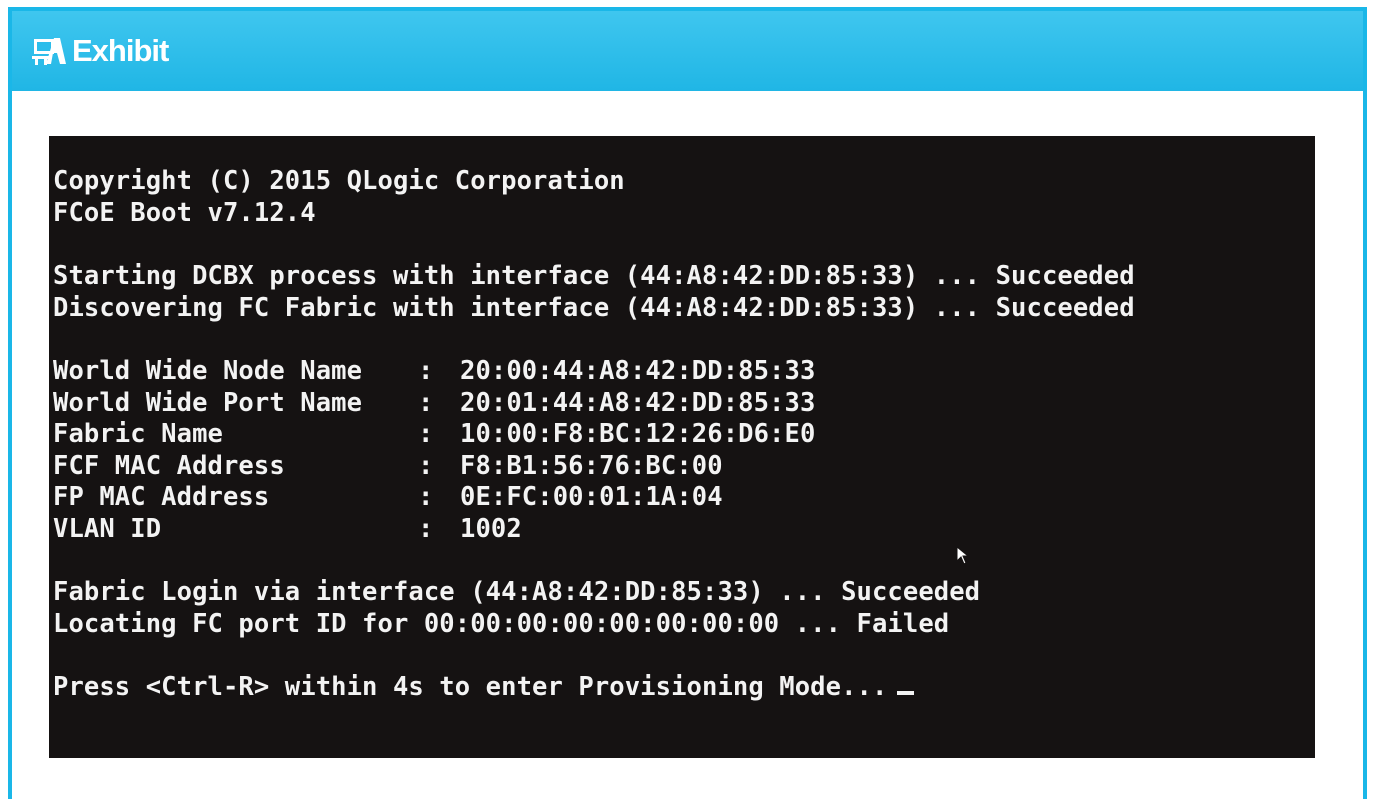 This screenshot has width=1375, height=799. Describe the element at coordinates (184, 212) in the screenshot. I see `version-line: FCoE Boot v7.12.4` at that location.